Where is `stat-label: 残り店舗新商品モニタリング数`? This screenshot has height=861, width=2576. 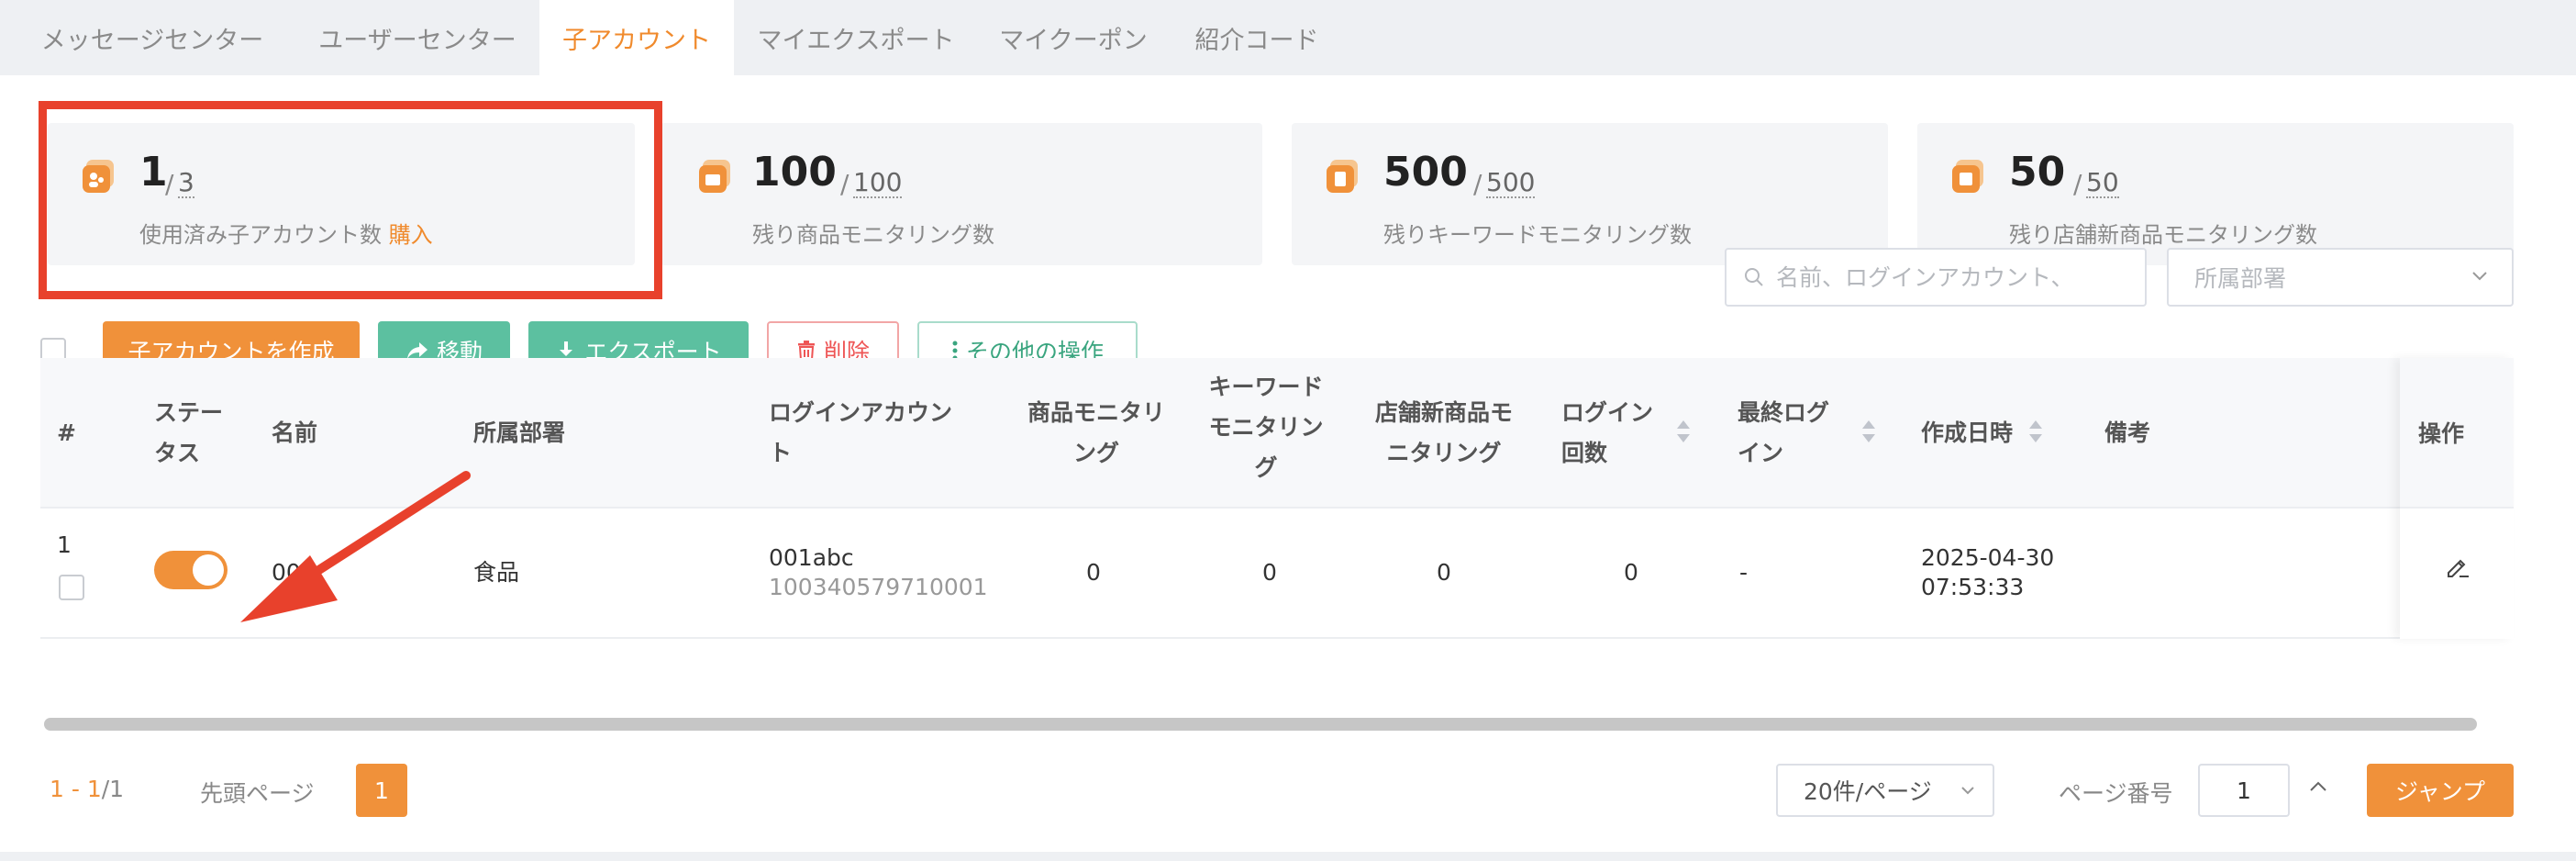 stat-label: 残り店舗新商品モニタリング数 is located at coordinates (2163, 235).